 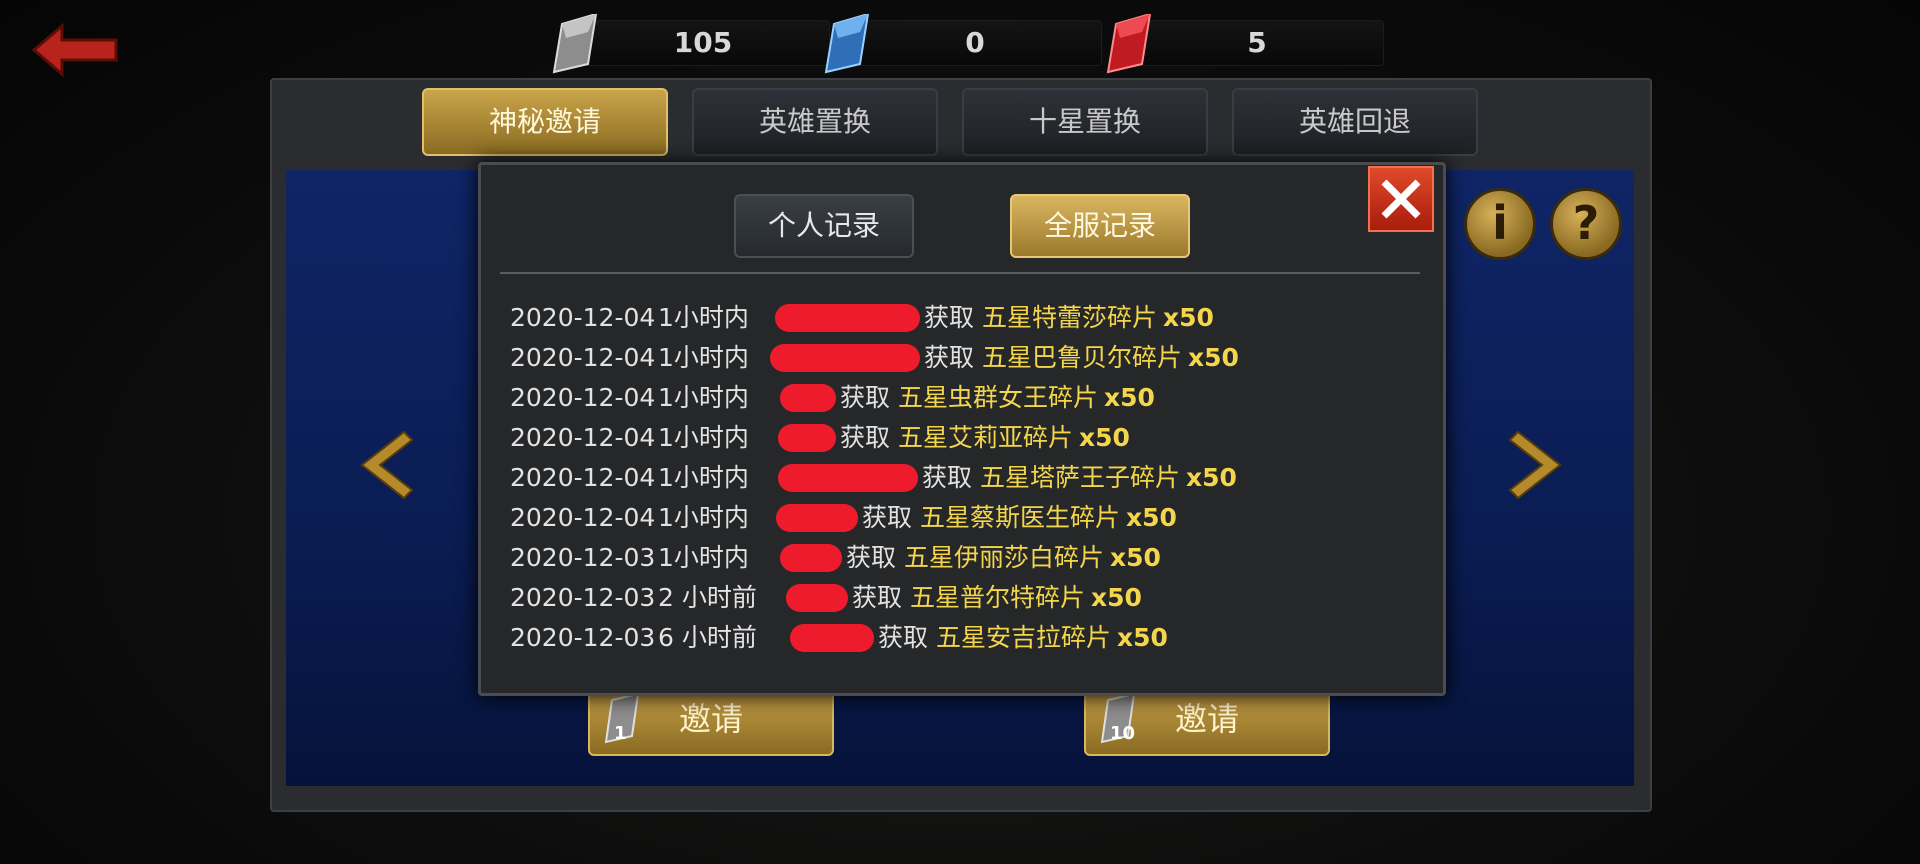 What do you see at coordinates (703, 42) in the screenshot?
I see `currency-value: 105` at bounding box center [703, 42].